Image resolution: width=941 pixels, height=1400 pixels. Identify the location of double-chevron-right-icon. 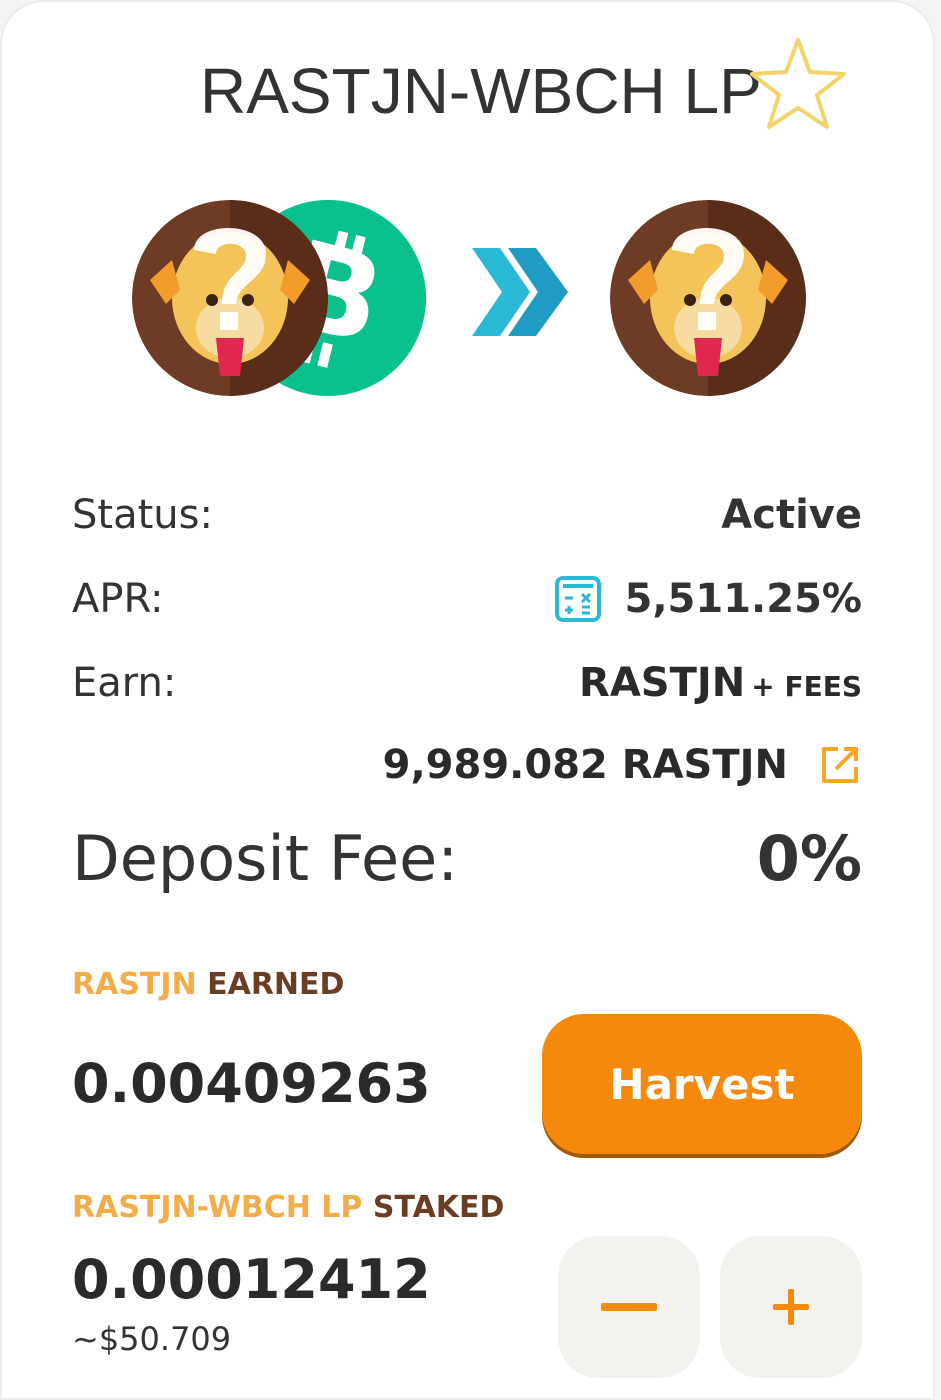
(520, 292).